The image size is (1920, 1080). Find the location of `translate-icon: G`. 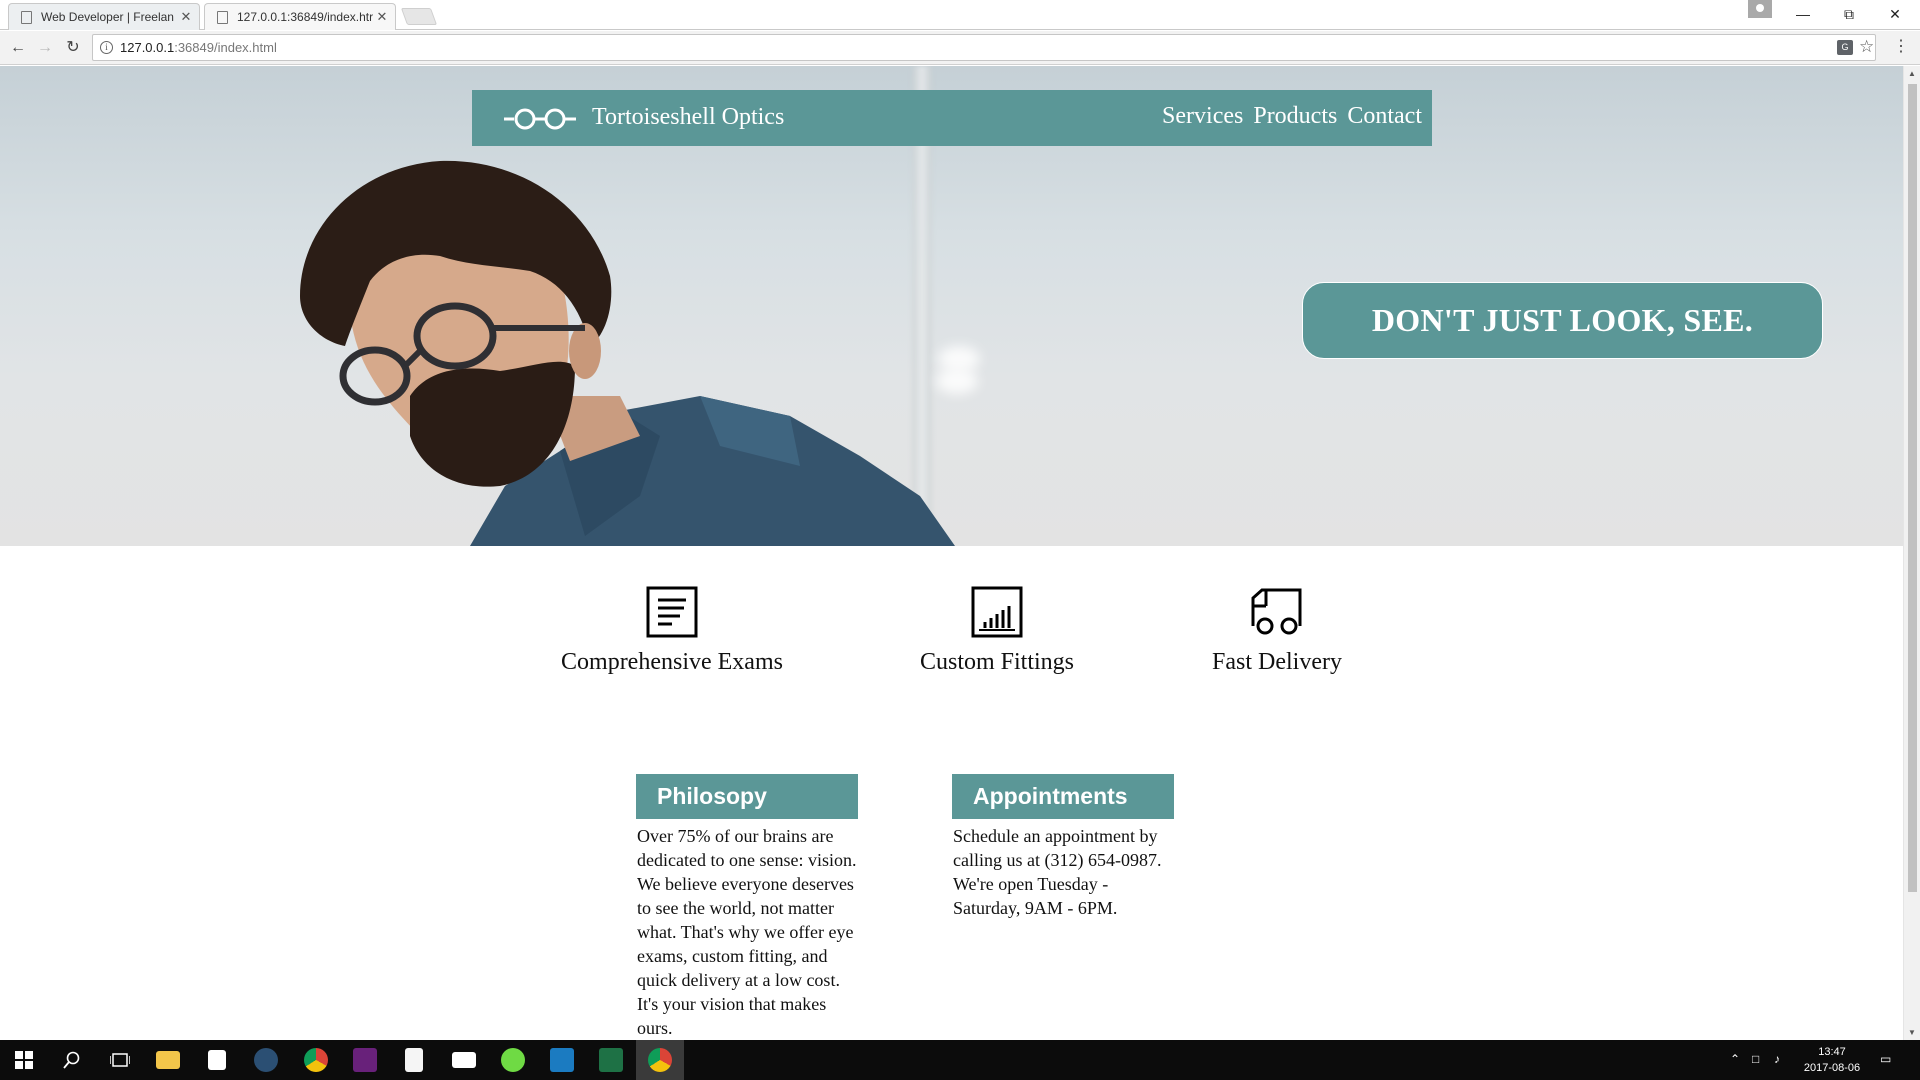

translate-icon: G is located at coordinates (1845, 47).